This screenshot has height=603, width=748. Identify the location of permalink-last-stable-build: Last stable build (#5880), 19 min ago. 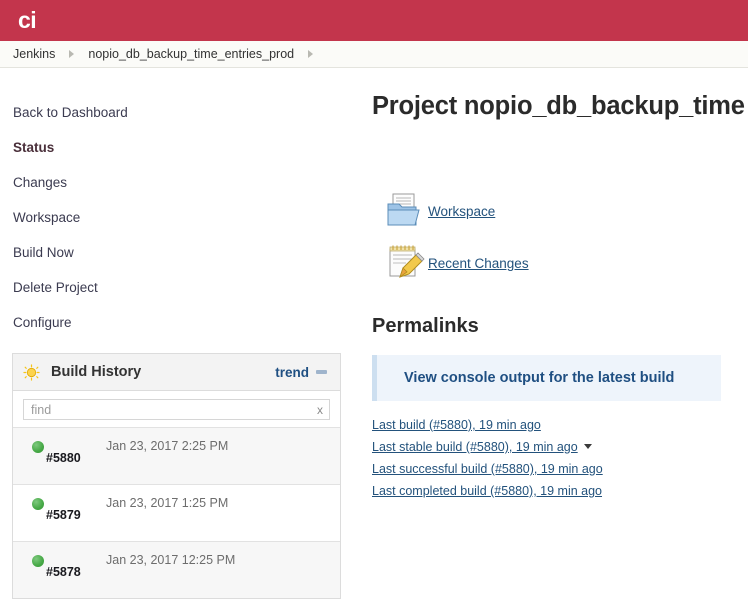
(475, 447).